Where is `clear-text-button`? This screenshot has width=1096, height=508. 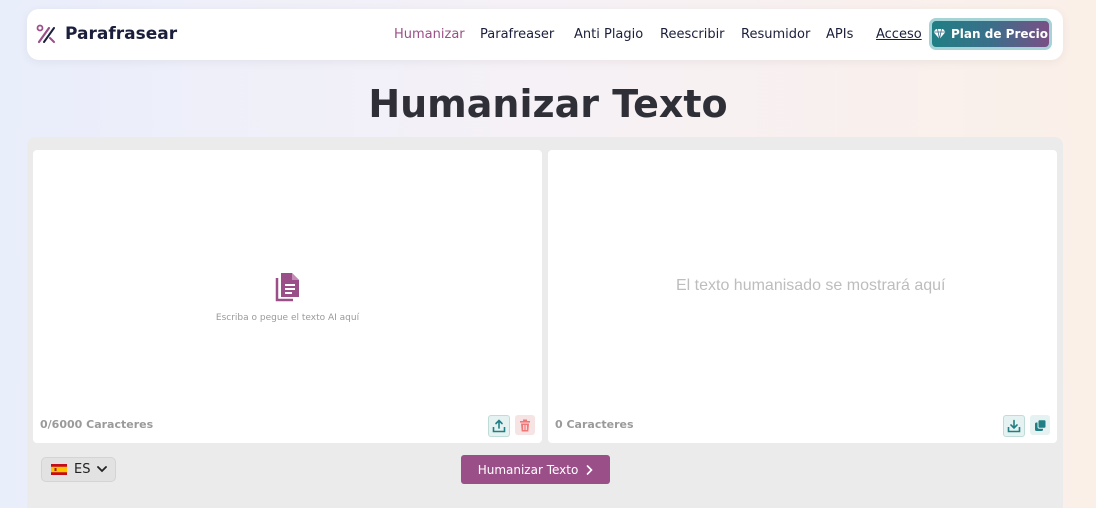 clear-text-button is located at coordinates (525, 425).